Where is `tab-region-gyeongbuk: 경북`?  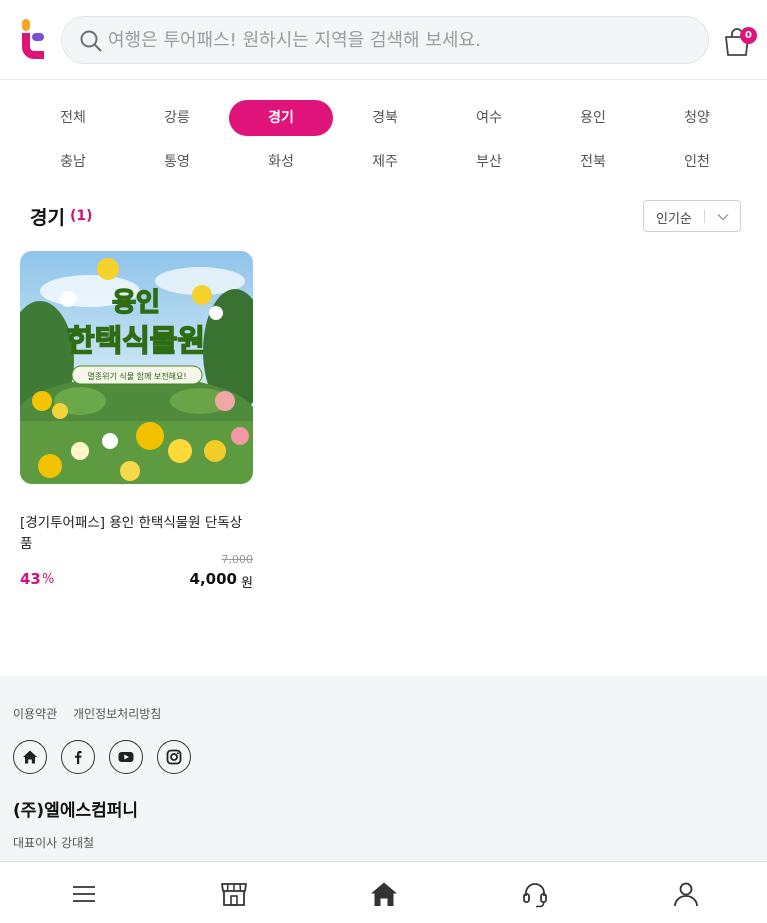 tab-region-gyeongbuk: 경북 is located at coordinates (385, 118).